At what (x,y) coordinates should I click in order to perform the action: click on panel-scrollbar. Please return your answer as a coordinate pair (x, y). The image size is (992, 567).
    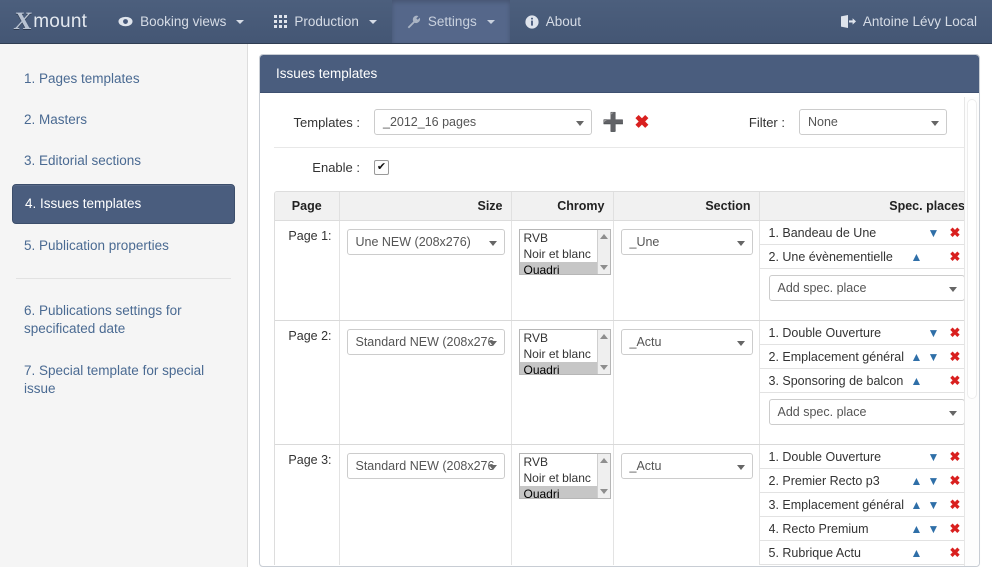
    Looking at the image, I should click on (971, 331).